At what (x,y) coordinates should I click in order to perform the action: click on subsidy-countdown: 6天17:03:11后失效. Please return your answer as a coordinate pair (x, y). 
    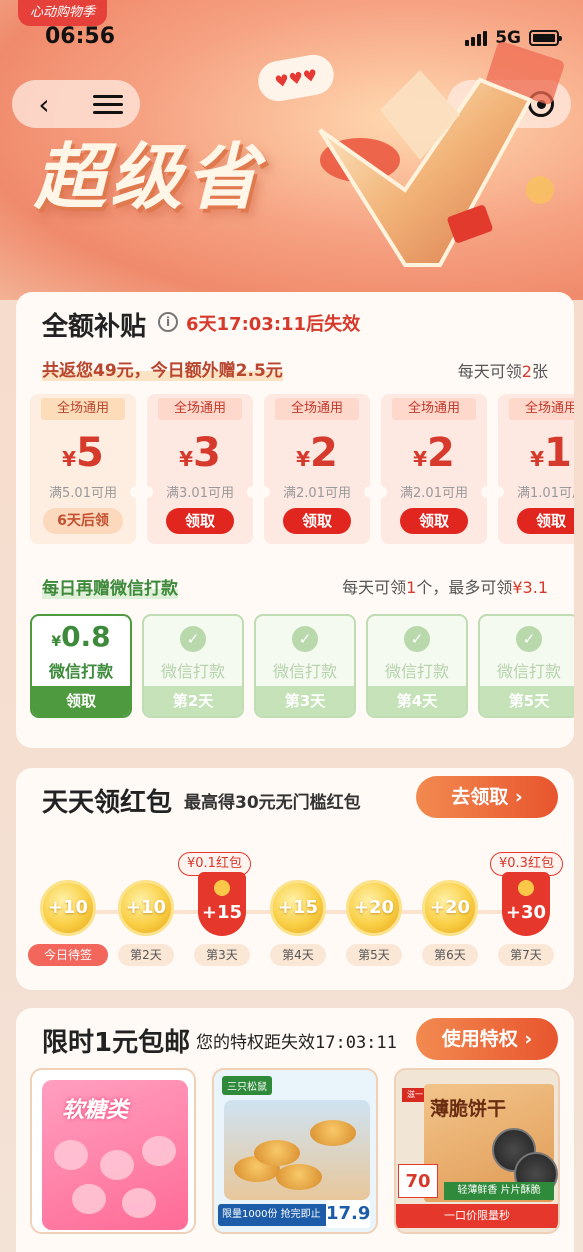
    Looking at the image, I should click on (273, 324).